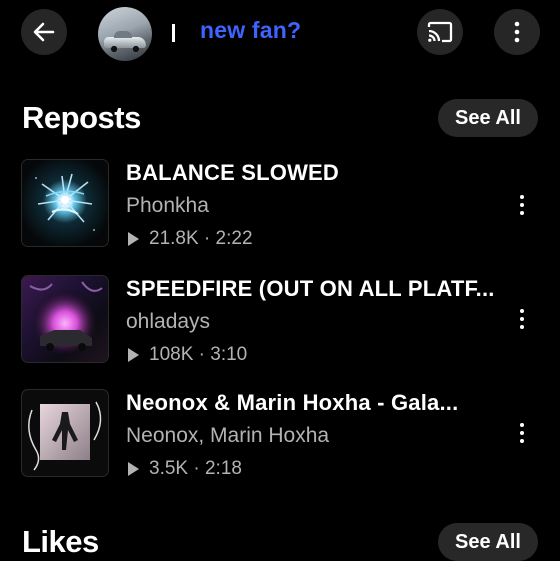 The width and height of the screenshot is (560, 561). Describe the element at coordinates (125, 41) in the screenshot. I see `avatar-car-image` at that location.